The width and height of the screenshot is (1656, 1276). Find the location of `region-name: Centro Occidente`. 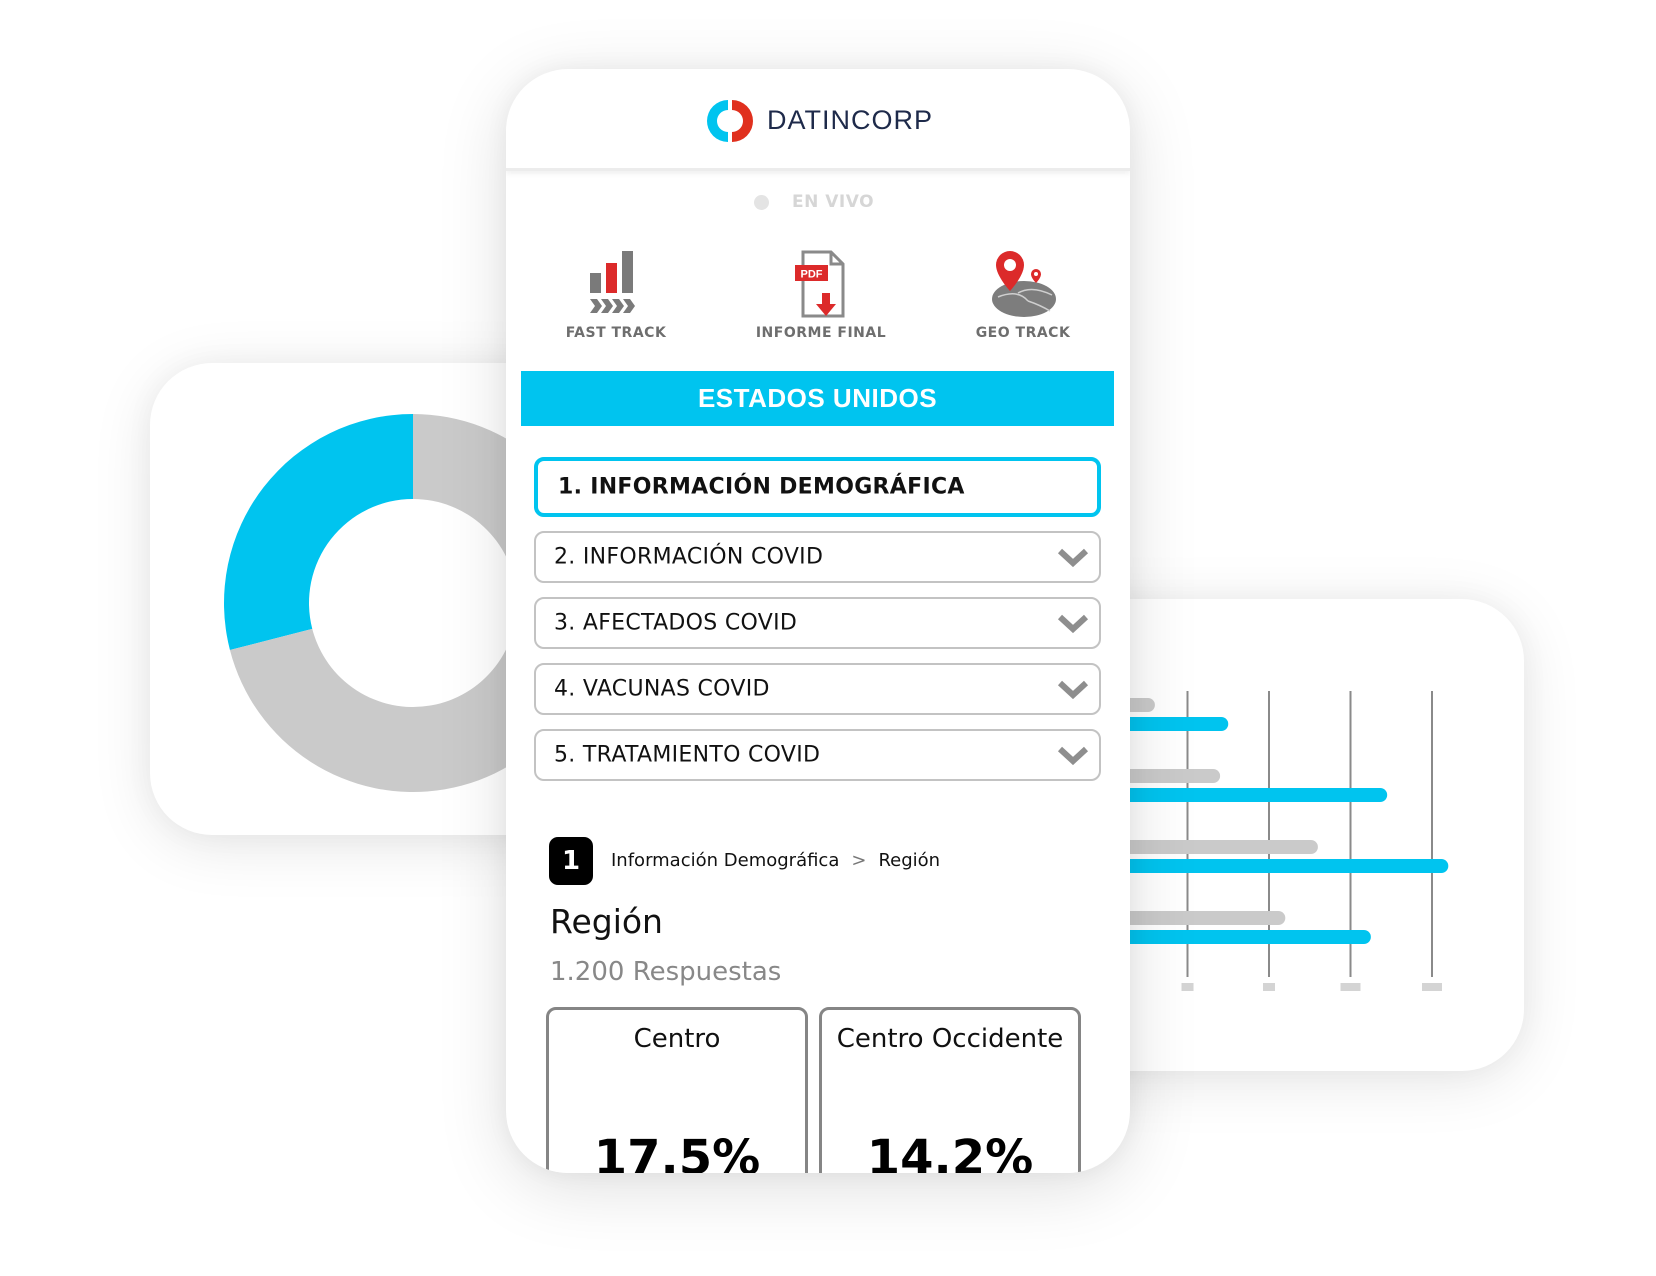

region-name: Centro Occidente is located at coordinates (950, 1039).